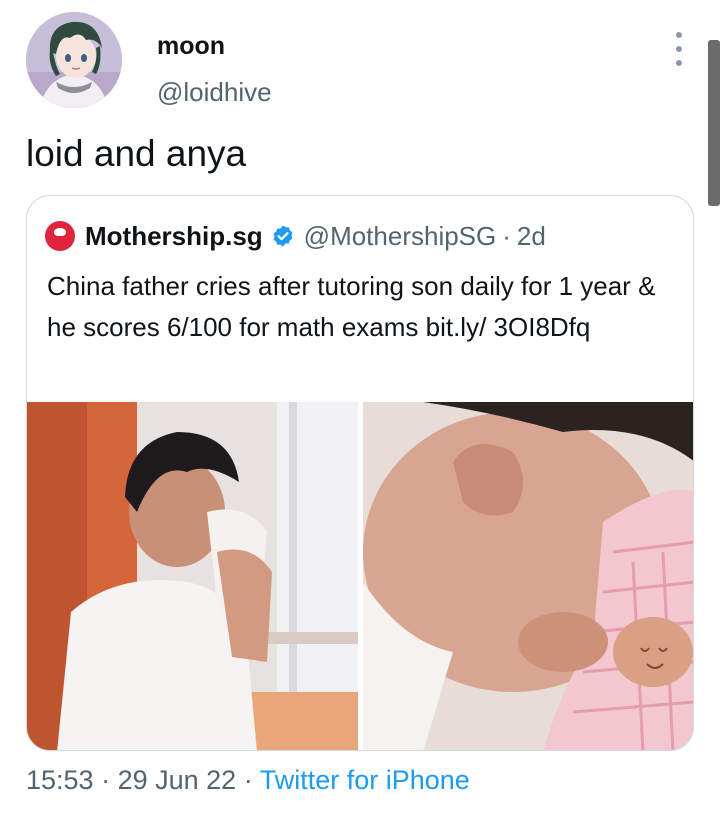 The image size is (720, 815). What do you see at coordinates (531, 236) in the screenshot?
I see `quoted-tweet-age: 2d` at bounding box center [531, 236].